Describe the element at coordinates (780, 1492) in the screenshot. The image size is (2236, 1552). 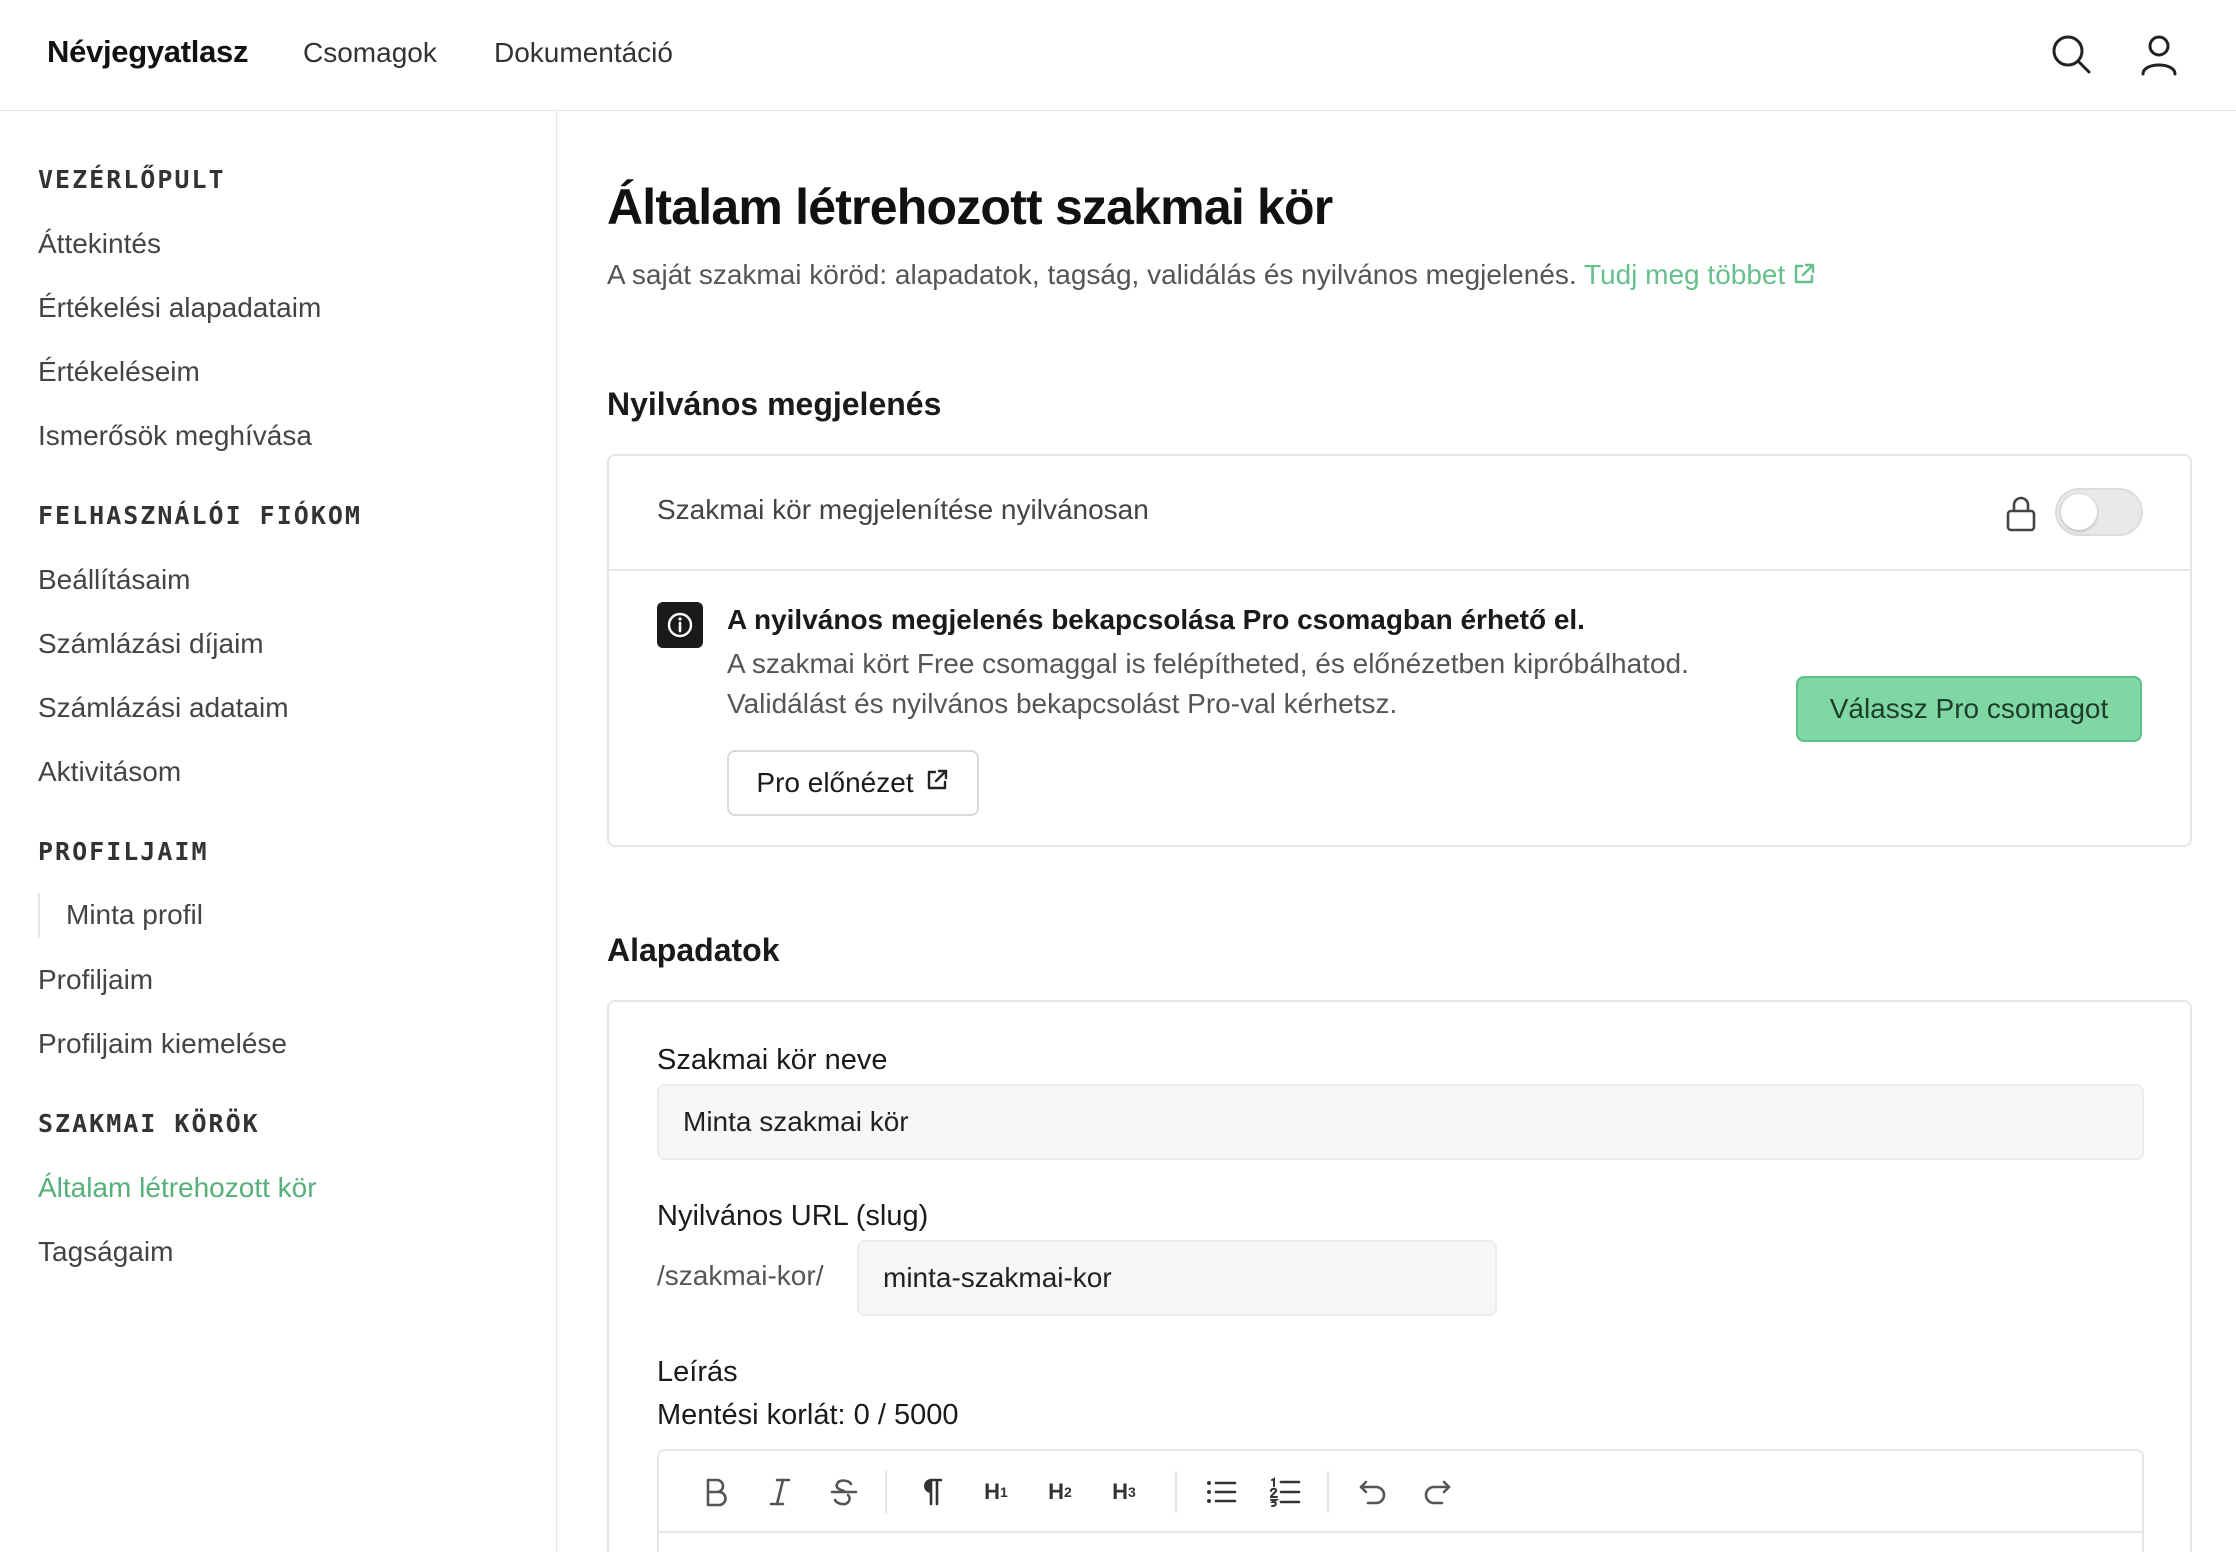
I see `italic-icon` at that location.